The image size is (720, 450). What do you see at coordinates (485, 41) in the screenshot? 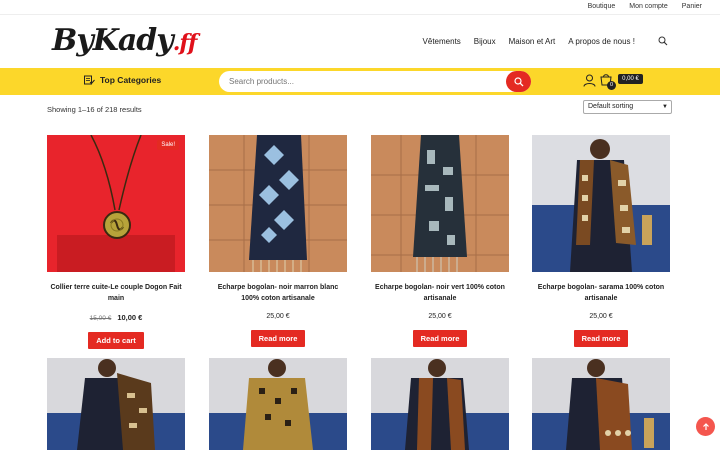
I see `nav-bijoux: Bijoux` at bounding box center [485, 41].